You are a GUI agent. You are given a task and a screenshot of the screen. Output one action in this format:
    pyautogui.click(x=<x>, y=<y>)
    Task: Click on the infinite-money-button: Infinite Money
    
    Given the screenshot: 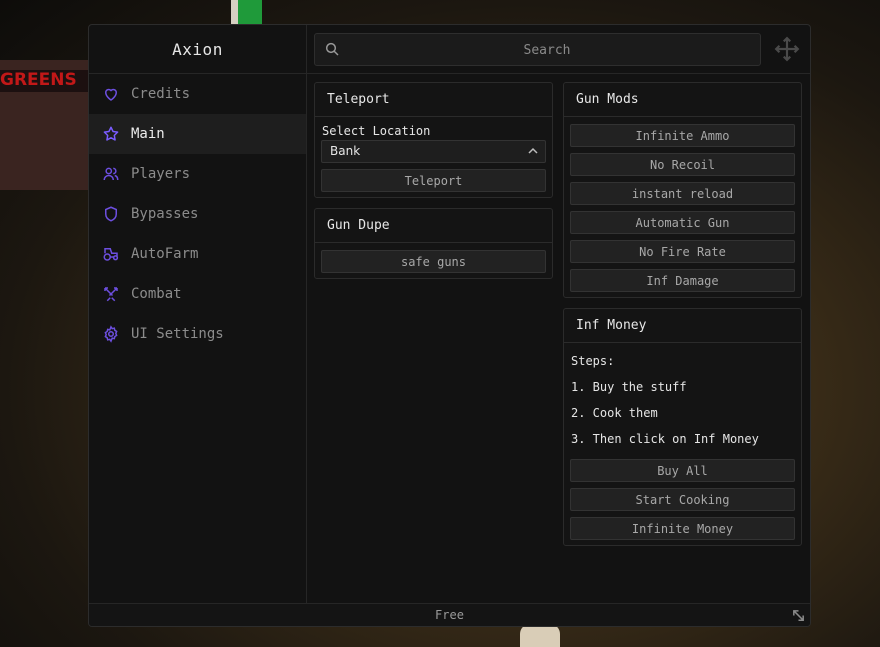 What is the action you would take?
    pyautogui.click(x=682, y=528)
    